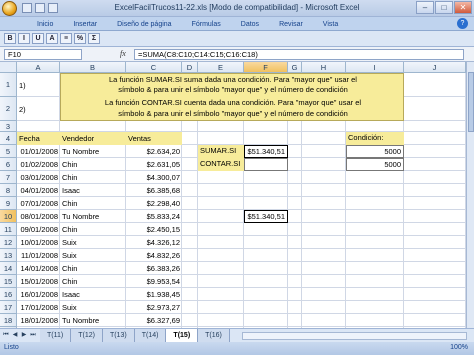 The height and width of the screenshot is (355, 474). Describe the element at coordinates (154, 164) in the screenshot. I see `sales-cell: $2.631,05` at that location.